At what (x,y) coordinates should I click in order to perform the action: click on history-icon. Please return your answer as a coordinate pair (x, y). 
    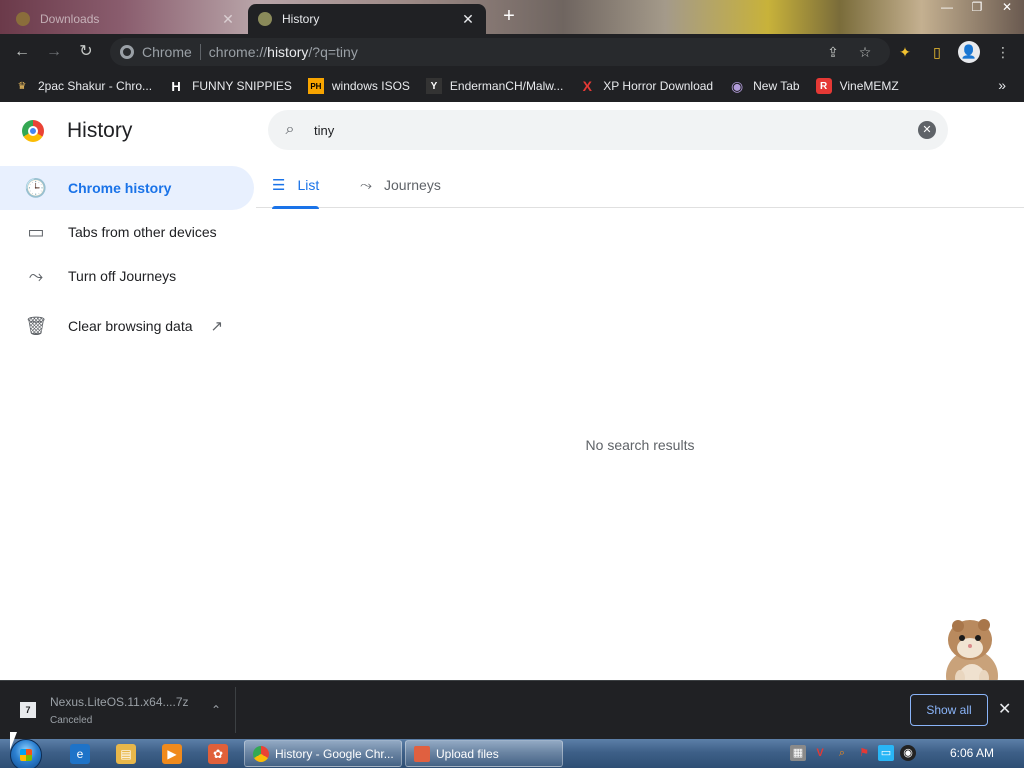
    Looking at the image, I should click on (265, 19).